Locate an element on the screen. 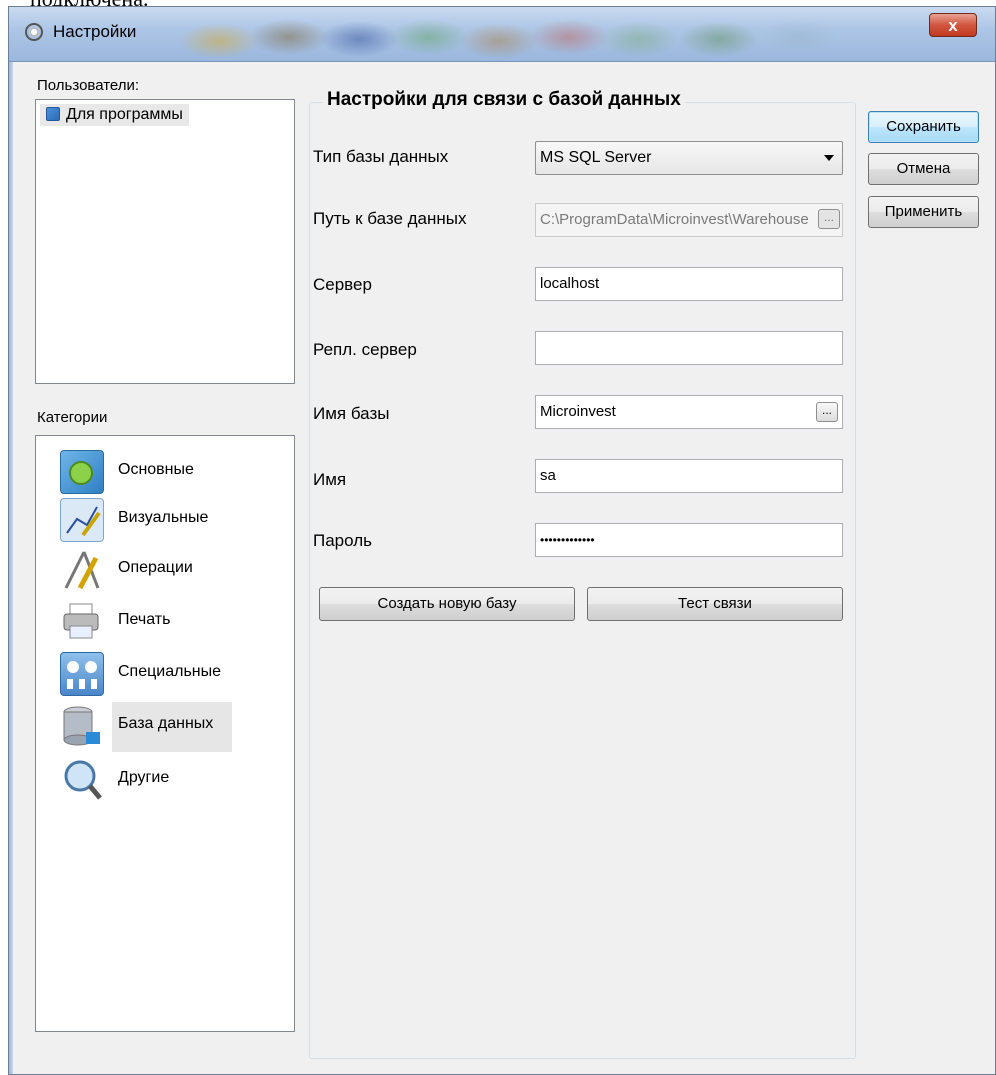 The height and width of the screenshot is (1075, 996). category-label: Печать is located at coordinates (144, 619).